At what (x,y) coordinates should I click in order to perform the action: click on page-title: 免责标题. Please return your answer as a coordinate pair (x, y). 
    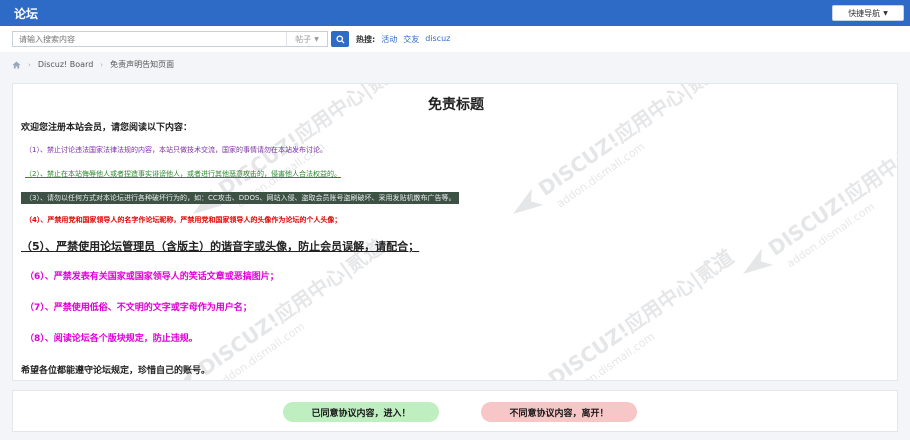
    Looking at the image, I should click on (456, 105).